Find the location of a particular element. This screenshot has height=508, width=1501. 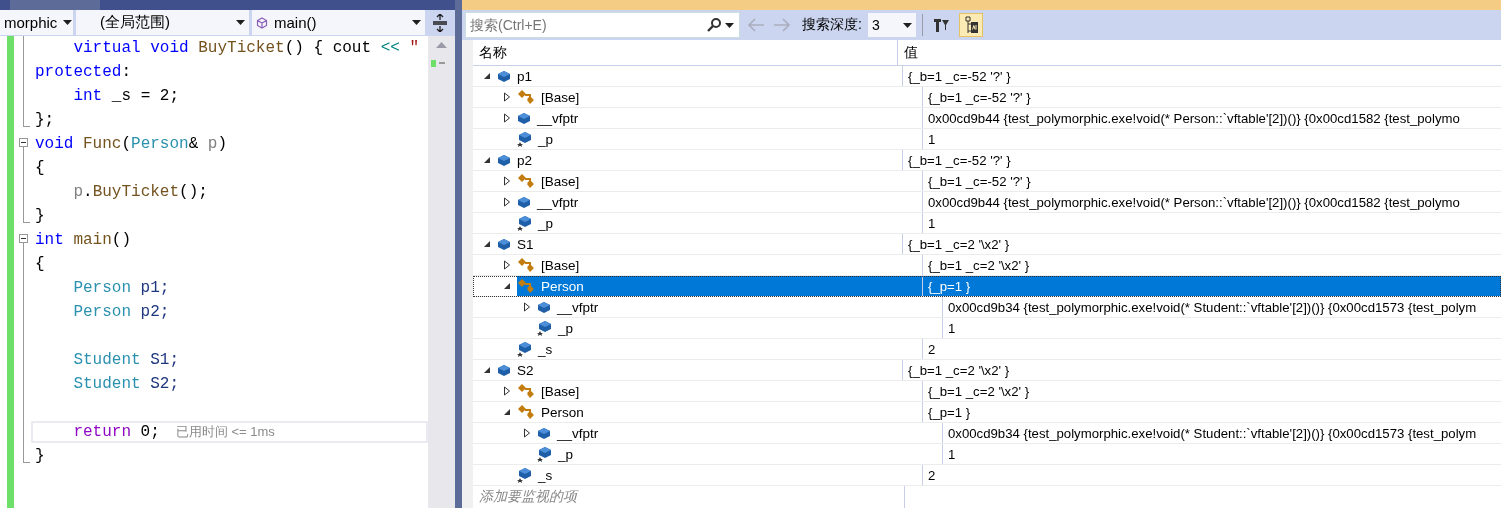

watch-row: [Base] {_b=1 _c=2 '\x2' } is located at coordinates (987, 391).